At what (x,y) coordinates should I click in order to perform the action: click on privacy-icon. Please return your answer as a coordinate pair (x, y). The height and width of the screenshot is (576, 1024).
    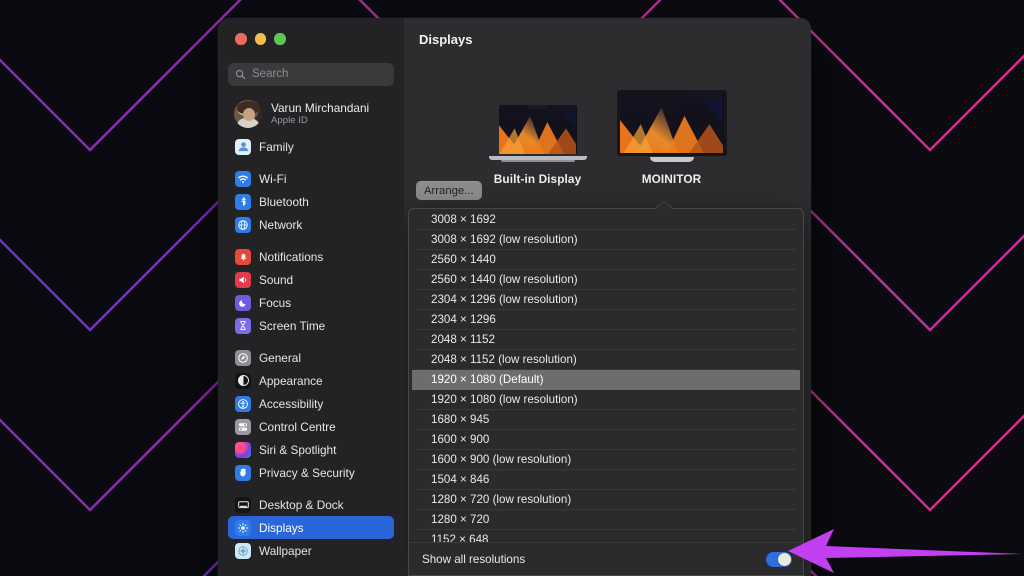
    Looking at the image, I should click on (243, 472).